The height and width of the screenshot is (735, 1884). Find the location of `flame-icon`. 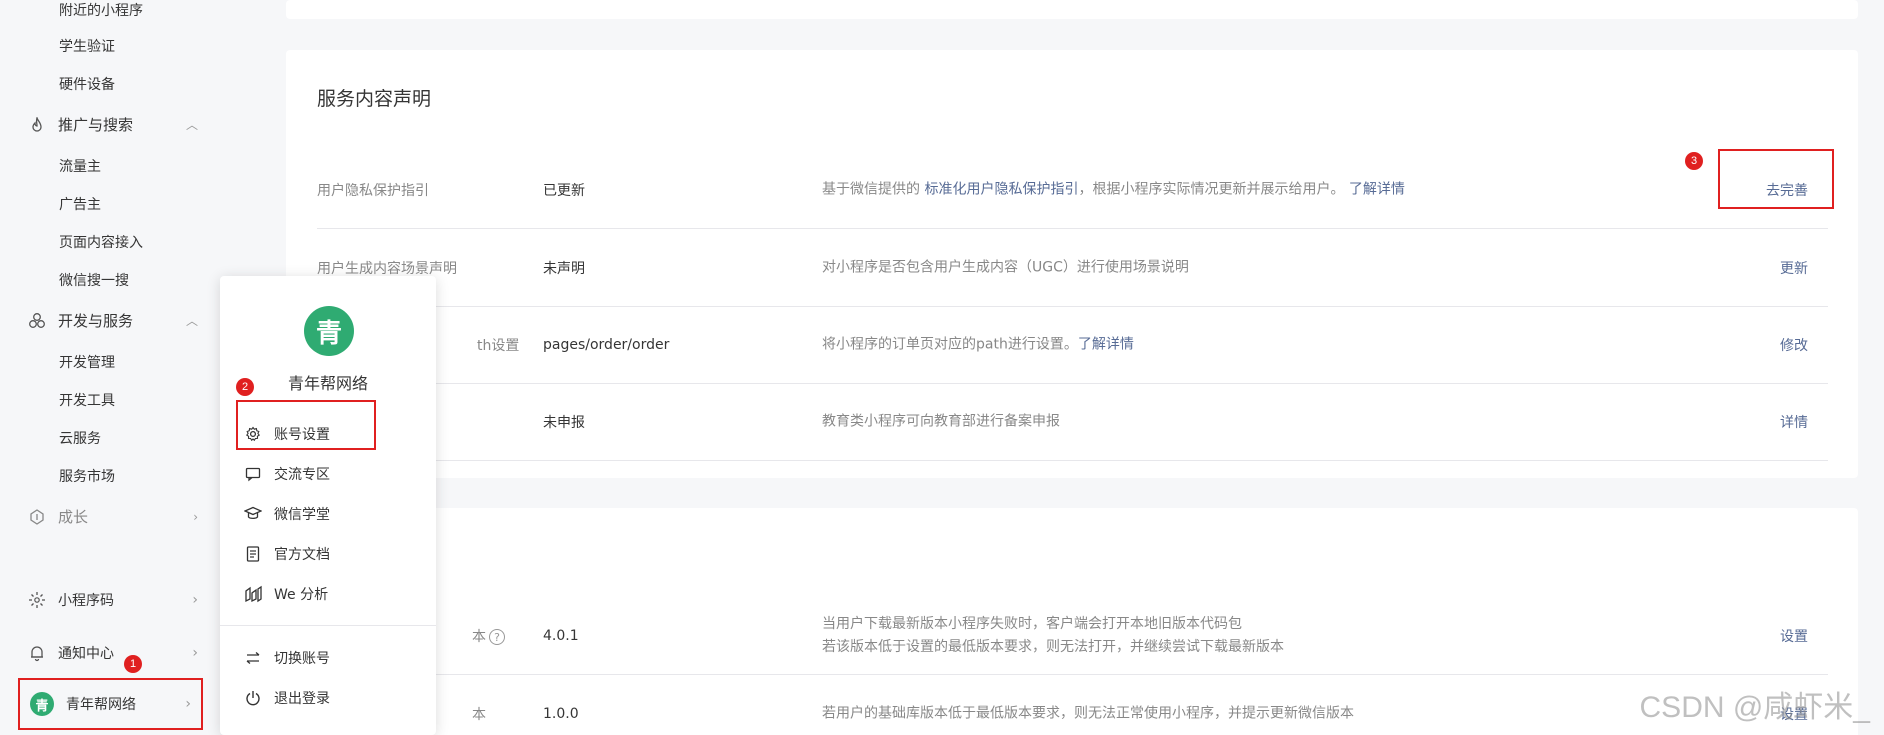

flame-icon is located at coordinates (37, 125).